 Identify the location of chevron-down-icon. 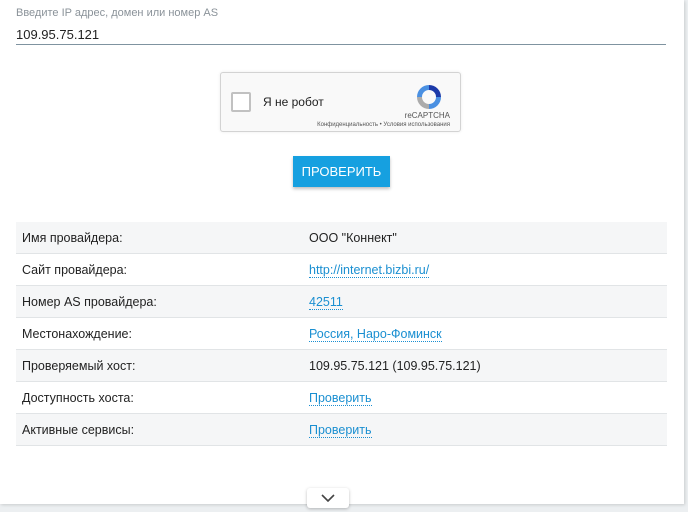
(328, 498).